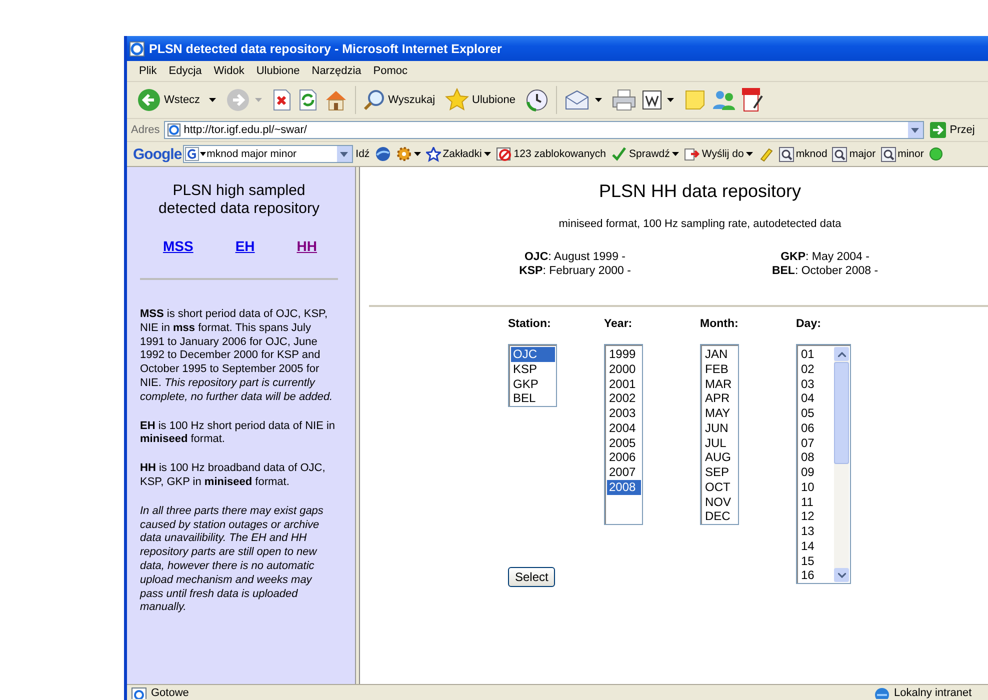  What do you see at coordinates (720, 472) in the screenshot?
I see `list-option: SEP` at bounding box center [720, 472].